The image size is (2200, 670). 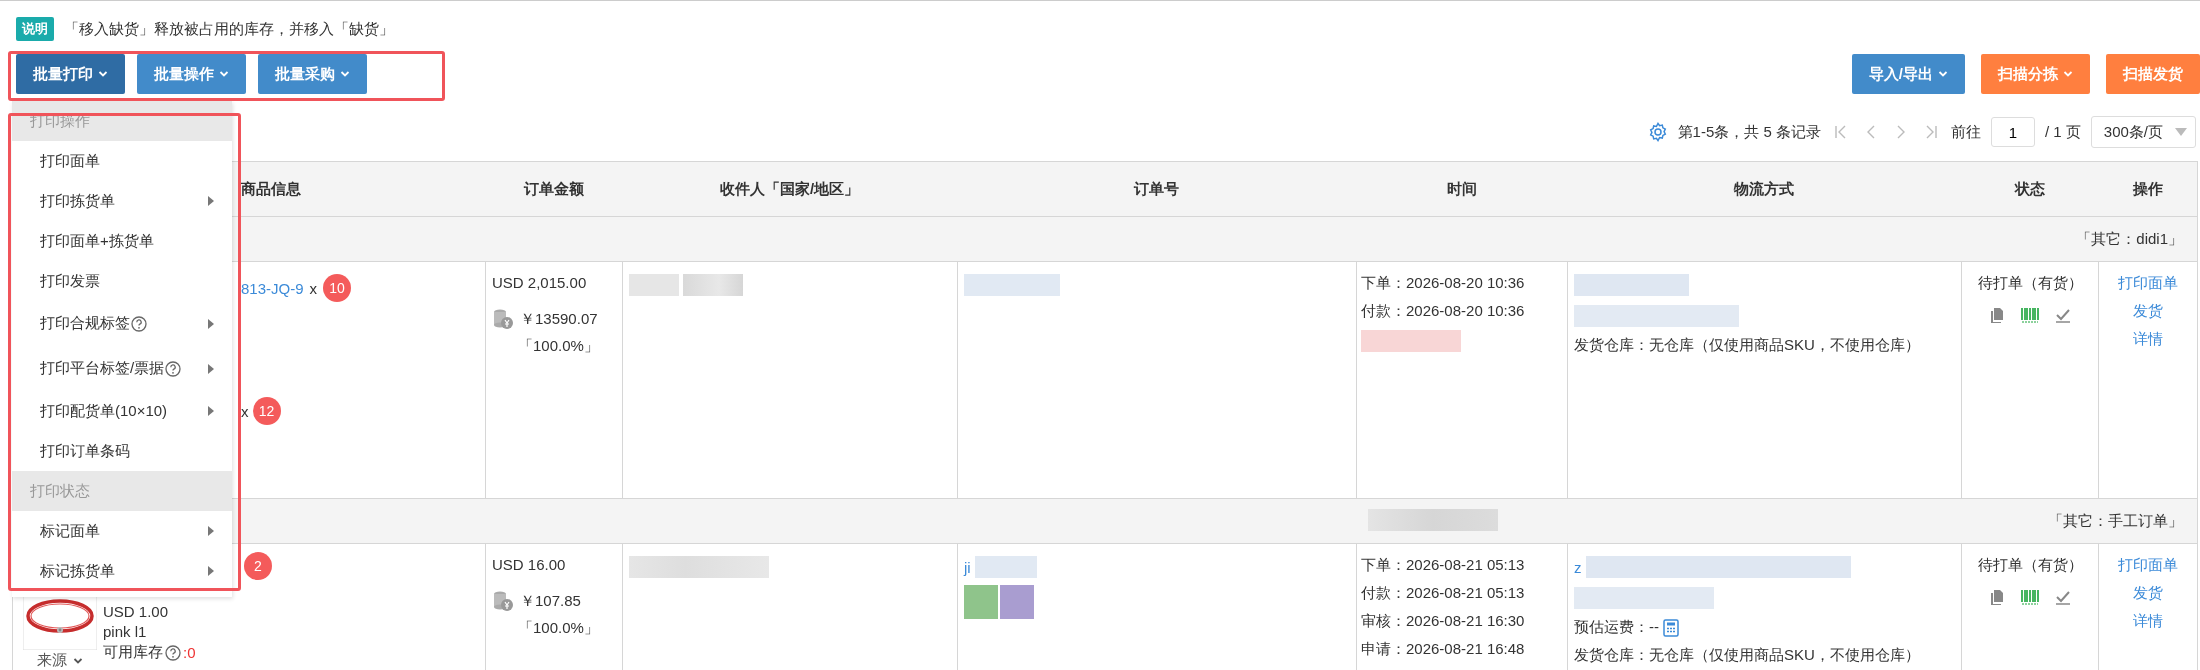 I want to click on column-header: 时间, so click(x=1461, y=189).